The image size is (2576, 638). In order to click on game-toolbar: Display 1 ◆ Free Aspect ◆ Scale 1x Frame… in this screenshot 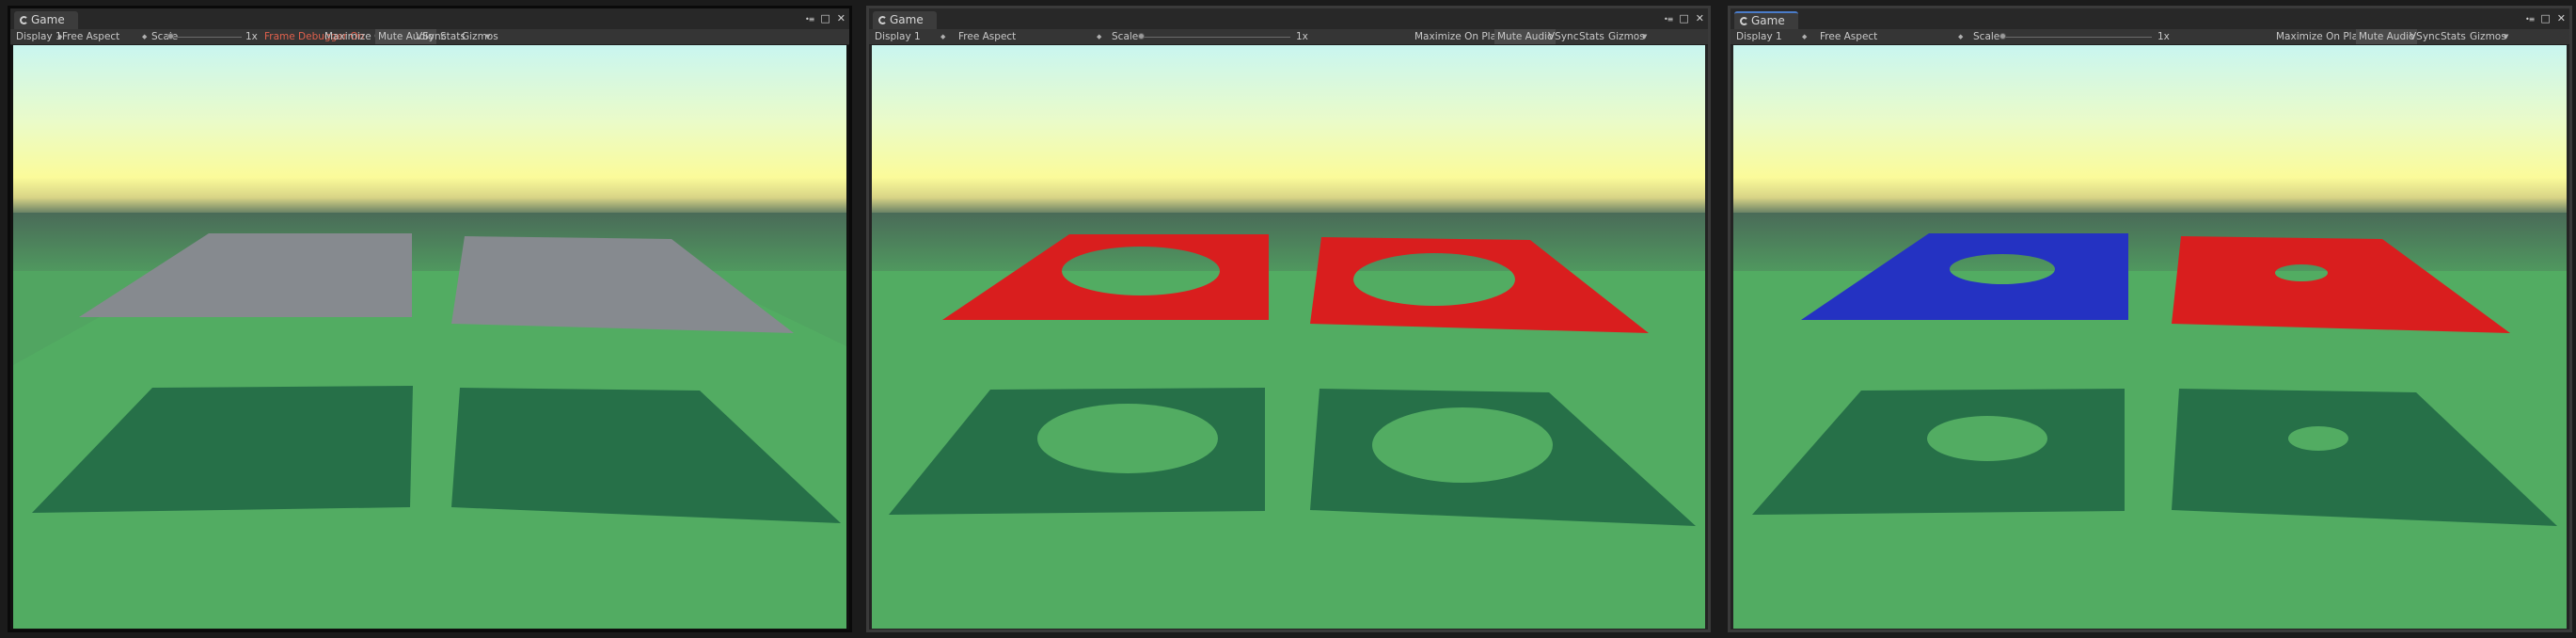, I will do `click(429, 37)`.